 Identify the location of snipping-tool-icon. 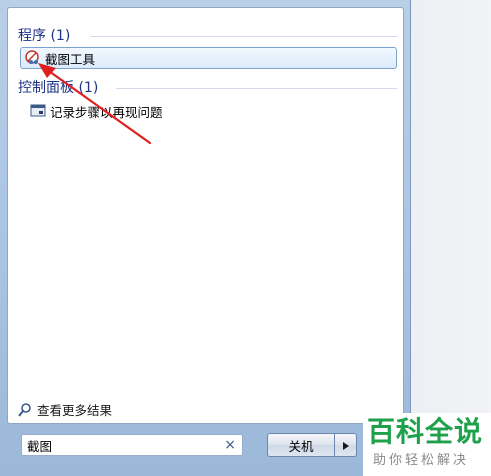
(33, 58).